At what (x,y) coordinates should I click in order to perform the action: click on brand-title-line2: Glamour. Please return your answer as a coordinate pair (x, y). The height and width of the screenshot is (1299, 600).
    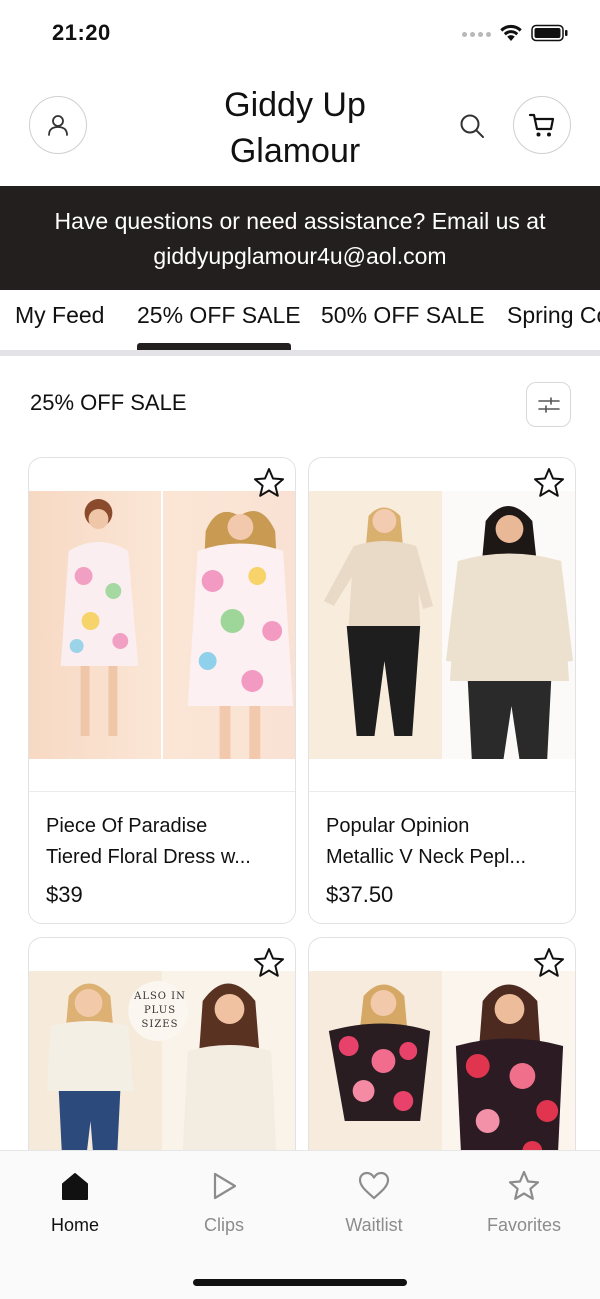
    Looking at the image, I should click on (295, 151).